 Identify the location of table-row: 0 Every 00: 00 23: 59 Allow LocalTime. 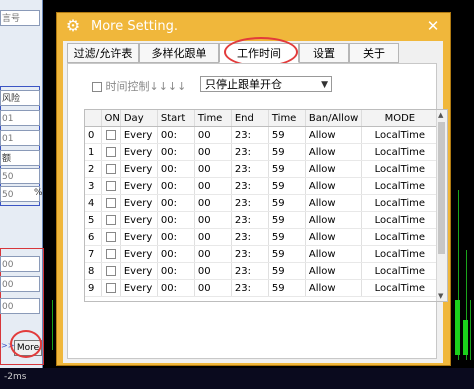
(262, 135).